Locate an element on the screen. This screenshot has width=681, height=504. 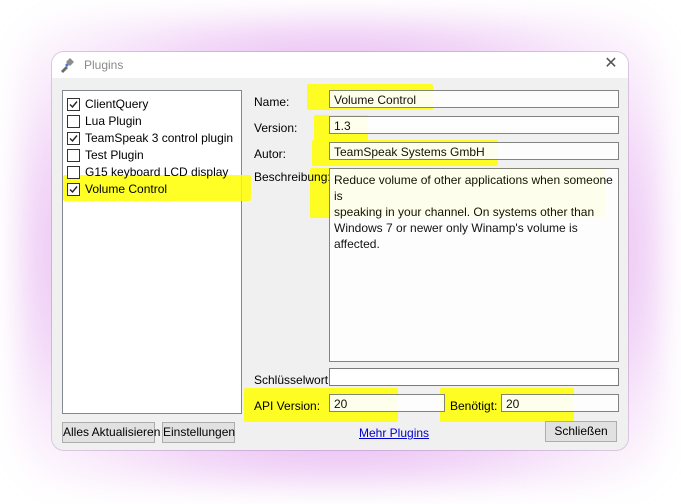
description-label: Beschreibung: is located at coordinates (292, 177).